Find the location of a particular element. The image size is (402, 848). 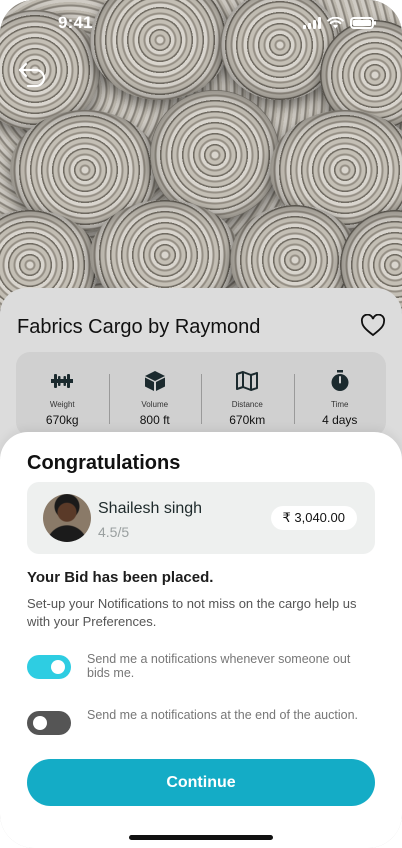

bid-price-badge: ₹ 3,040.00 is located at coordinates (313, 518).